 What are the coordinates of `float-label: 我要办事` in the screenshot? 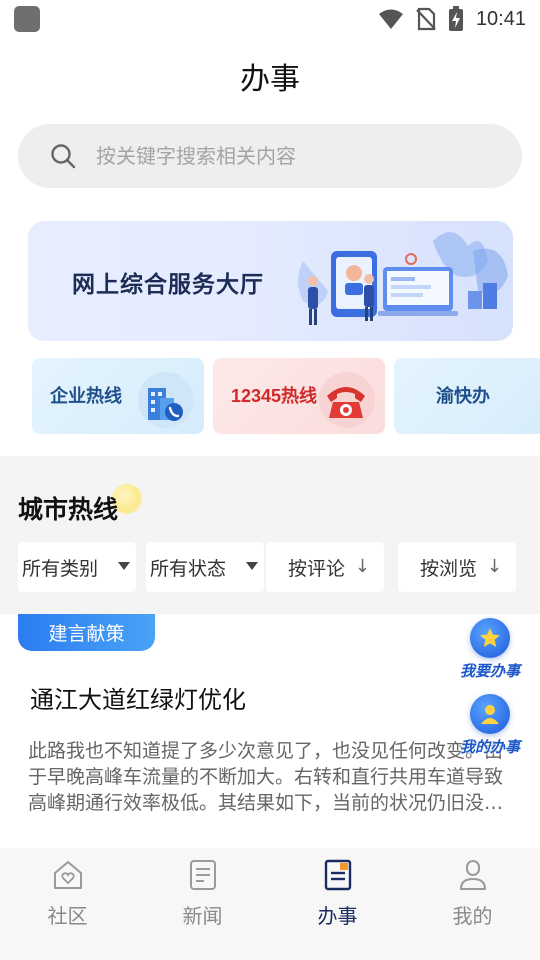 It's located at (489, 671).